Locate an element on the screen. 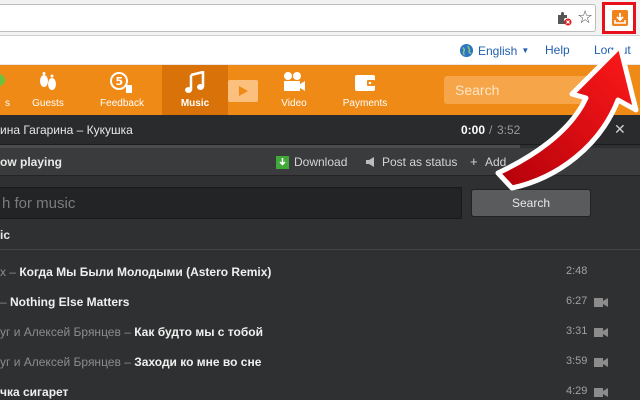 Image resolution: width=640 pixels, height=400 pixels. nav-item-smile: s is located at coordinates (5, 90).